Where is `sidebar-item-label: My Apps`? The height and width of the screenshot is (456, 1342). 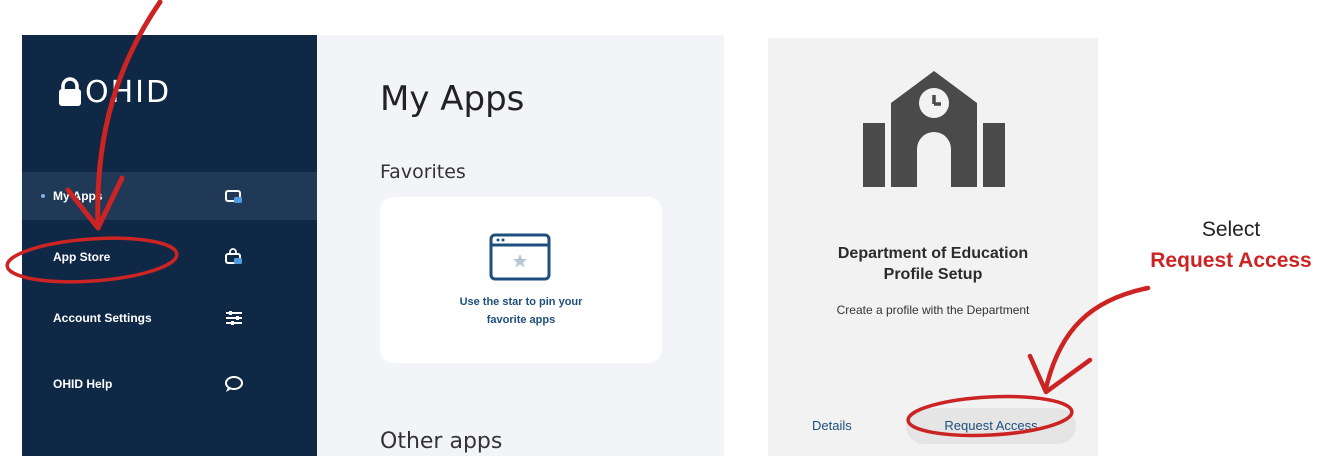
sidebar-item-label: My Apps is located at coordinates (78, 196).